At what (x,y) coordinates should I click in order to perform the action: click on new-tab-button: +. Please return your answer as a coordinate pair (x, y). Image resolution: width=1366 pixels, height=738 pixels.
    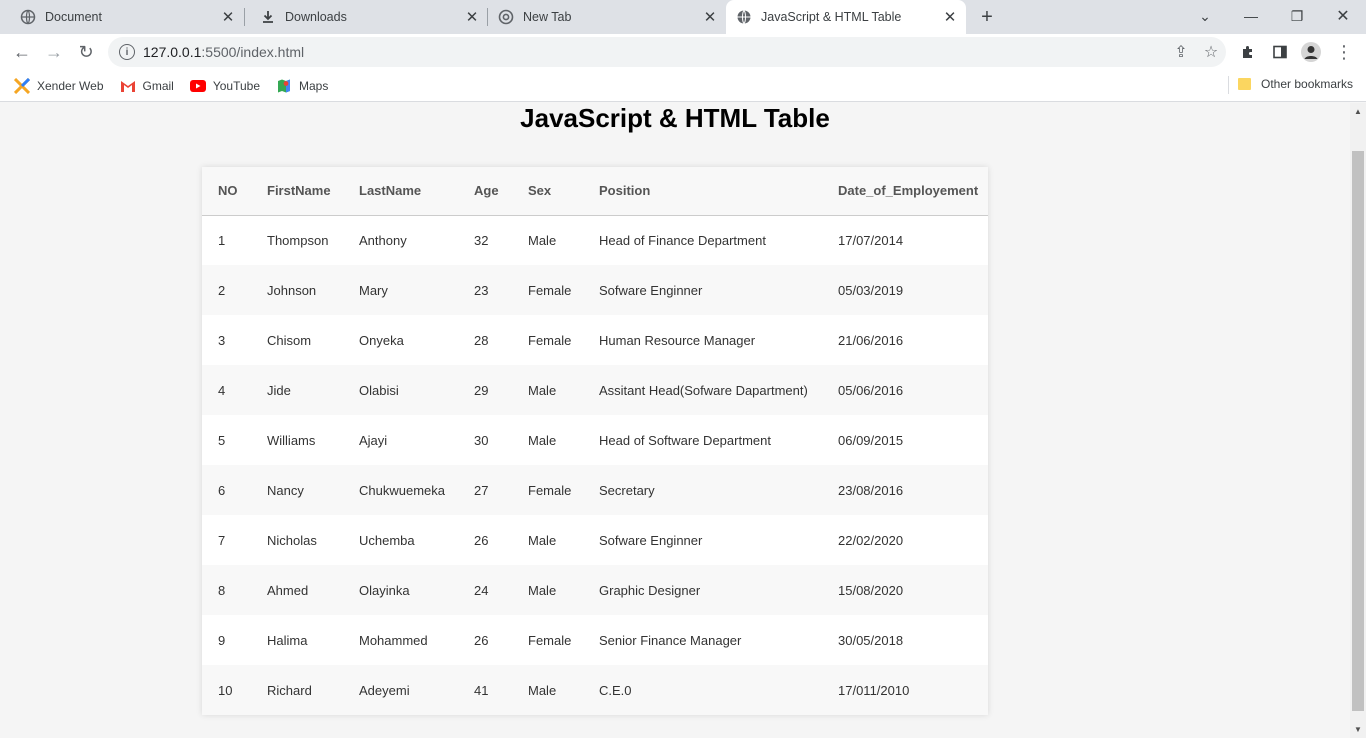
    Looking at the image, I should click on (987, 17).